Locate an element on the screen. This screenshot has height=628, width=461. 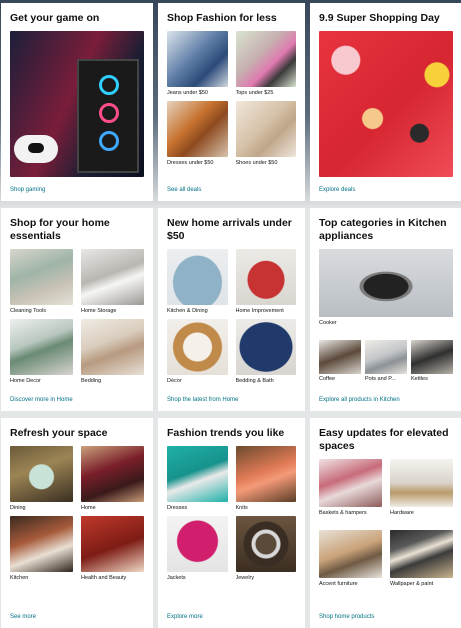
quad-item-home-improvement: Home Improvement is located at coordinates (265, 281).